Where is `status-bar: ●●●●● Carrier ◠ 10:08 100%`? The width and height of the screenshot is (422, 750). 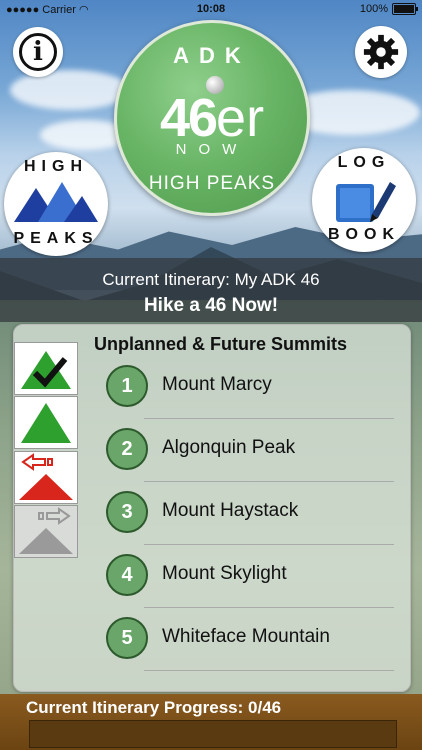 status-bar: ●●●●● Carrier ◠ 10:08 100% is located at coordinates (211, 9).